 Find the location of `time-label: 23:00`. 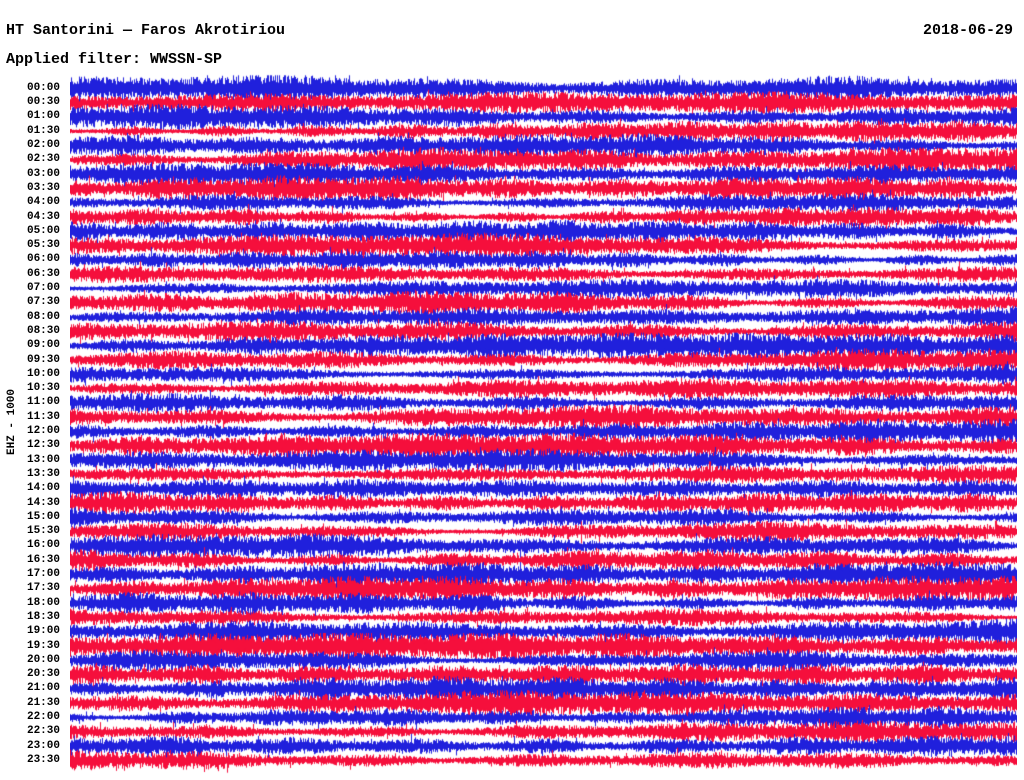

time-label: 23:00 is located at coordinates (43, 745).